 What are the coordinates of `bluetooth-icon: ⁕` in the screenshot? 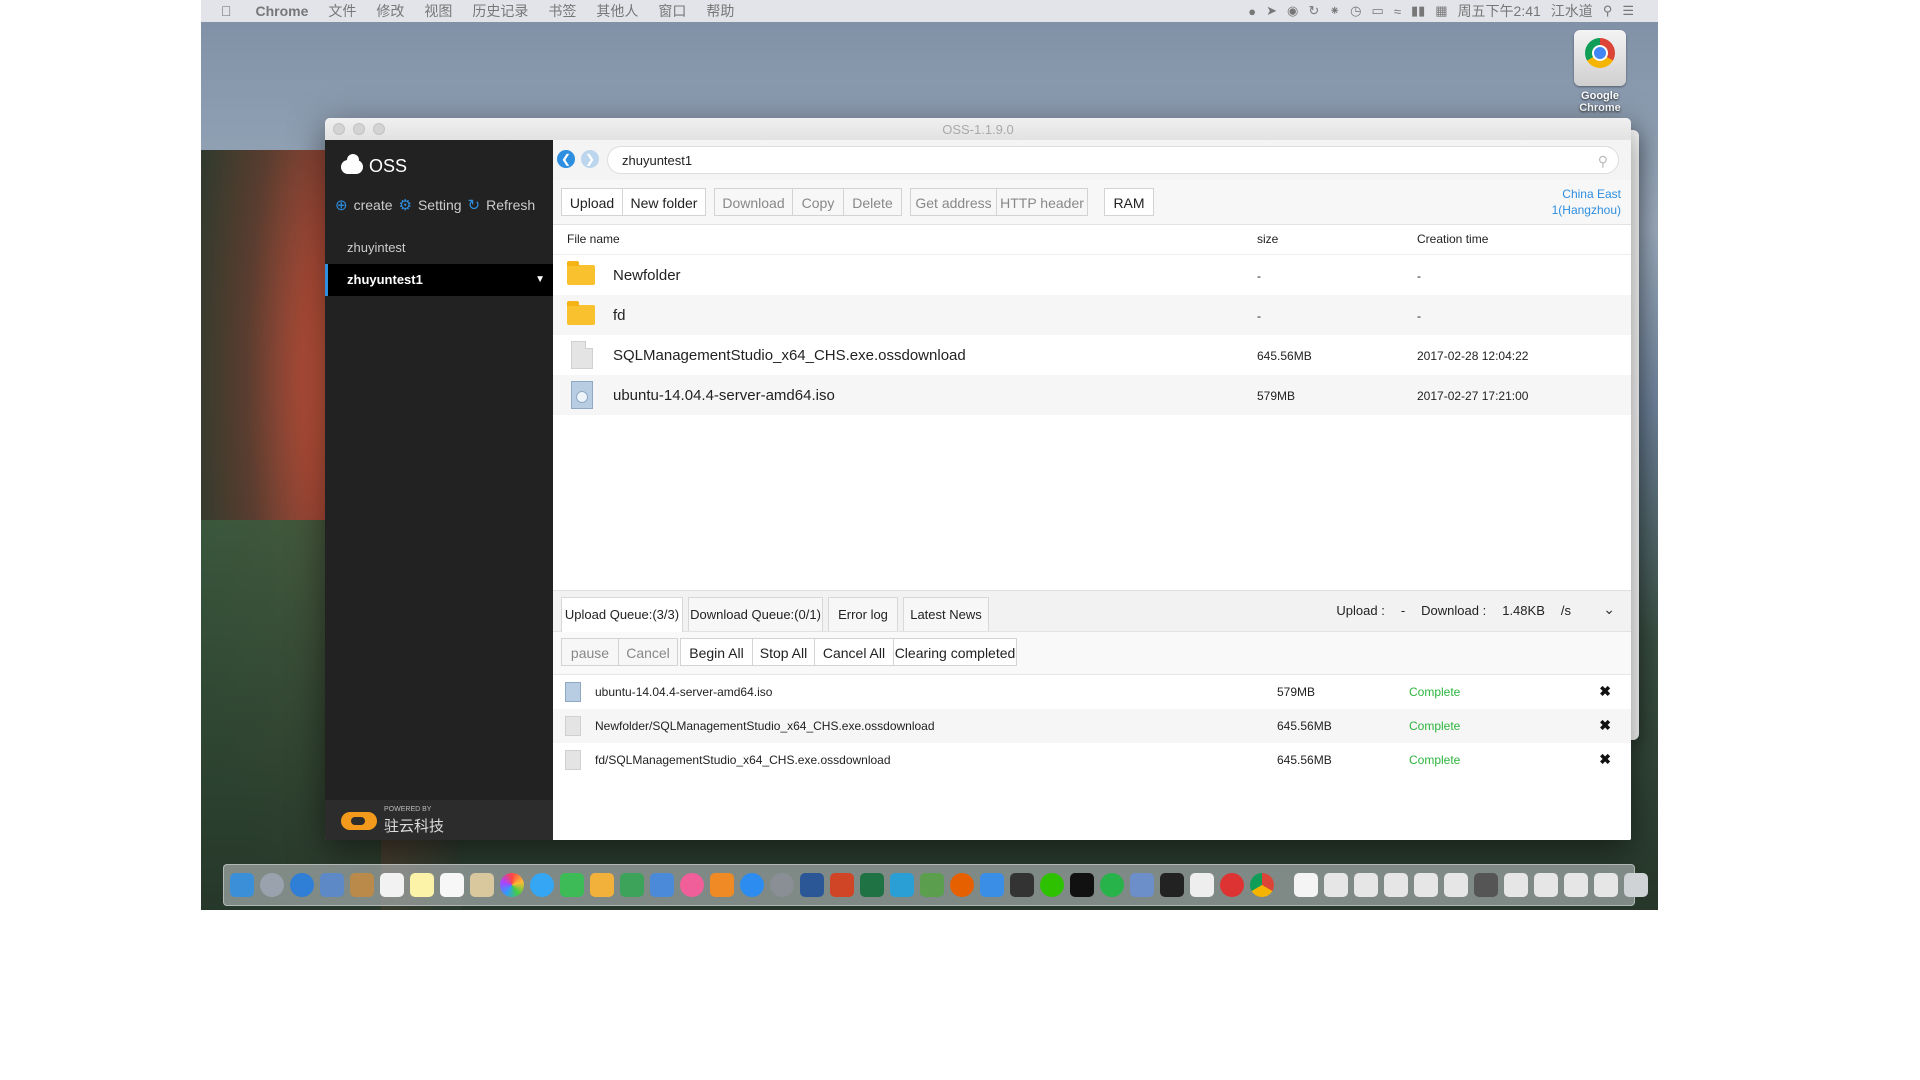 It's located at (1334, 11).